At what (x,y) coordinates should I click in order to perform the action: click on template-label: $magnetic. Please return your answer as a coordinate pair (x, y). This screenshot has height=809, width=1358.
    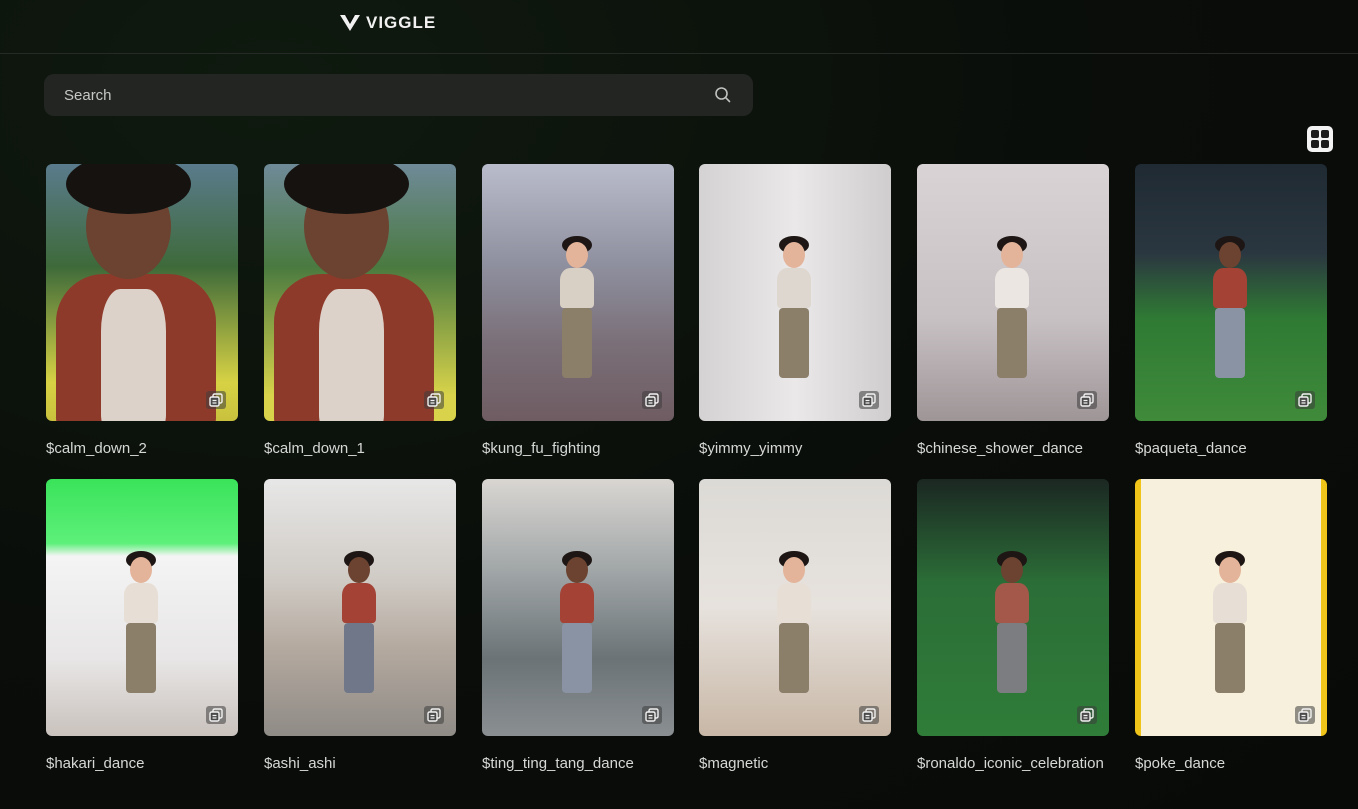
    Looking at the image, I should click on (795, 764).